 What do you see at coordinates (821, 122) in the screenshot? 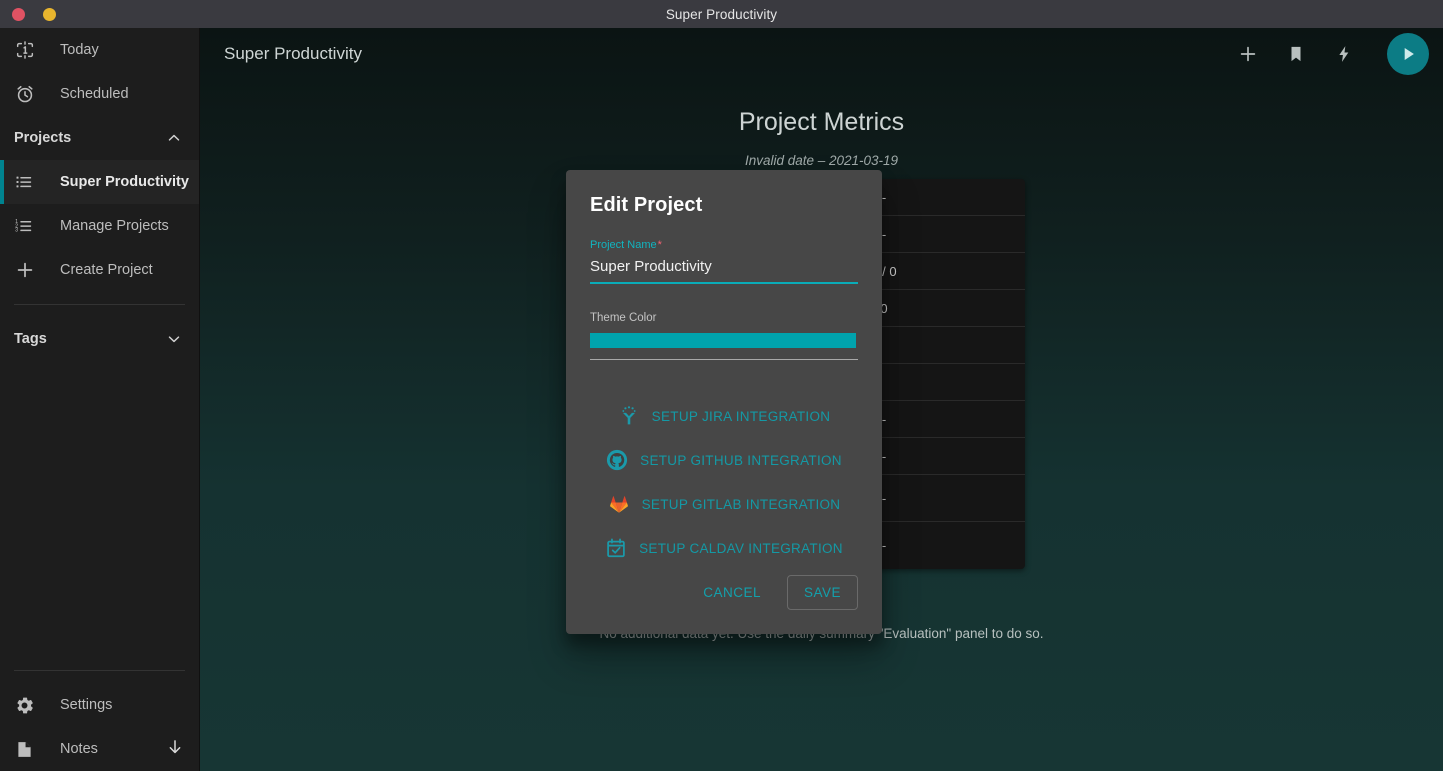
I see `page-title: Project Metrics` at bounding box center [821, 122].